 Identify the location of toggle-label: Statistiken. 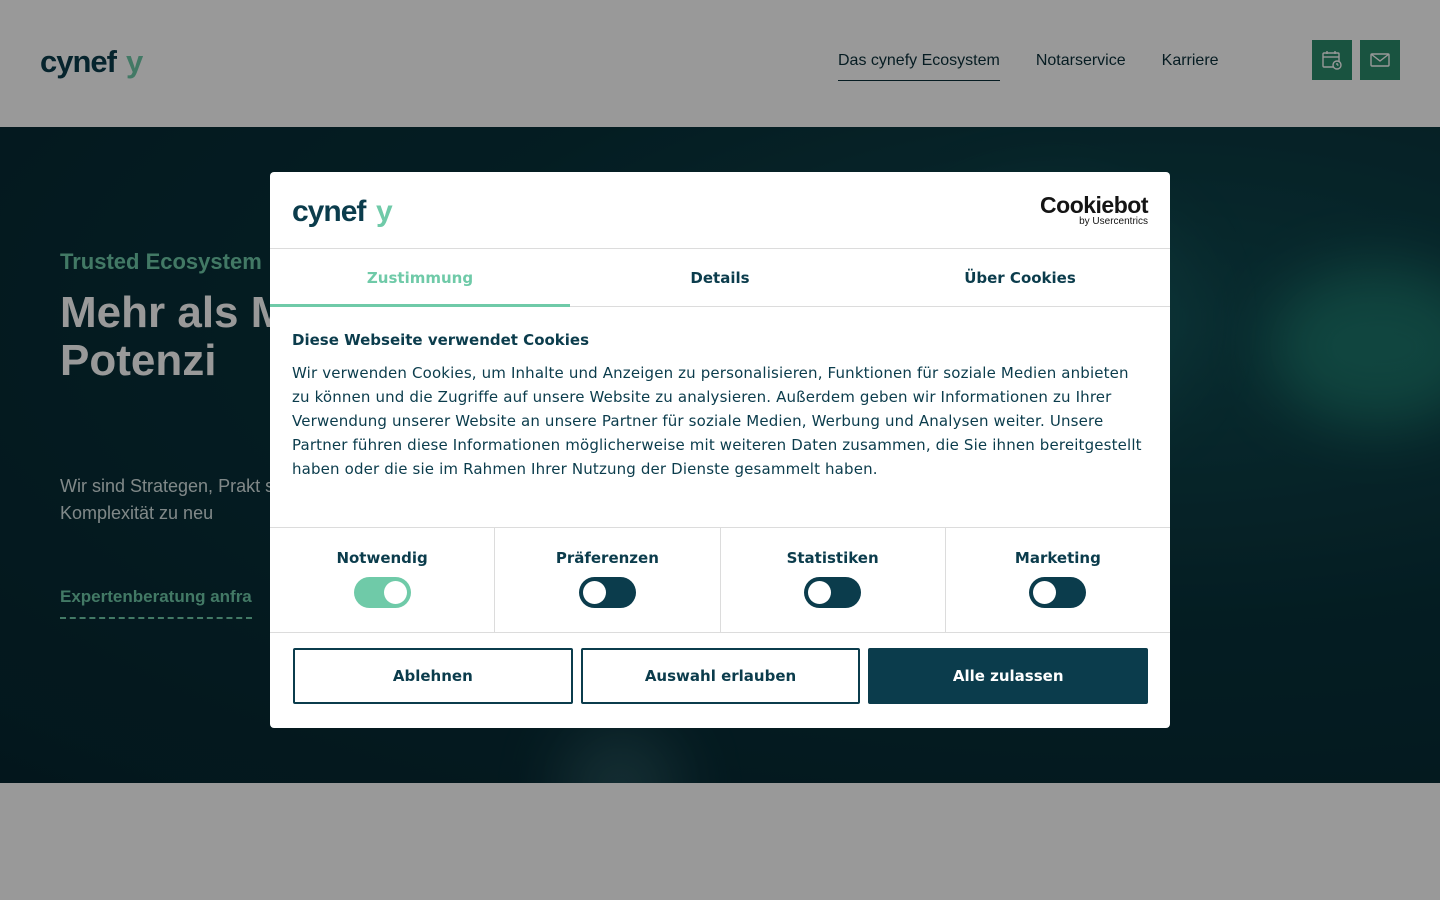
(832, 558).